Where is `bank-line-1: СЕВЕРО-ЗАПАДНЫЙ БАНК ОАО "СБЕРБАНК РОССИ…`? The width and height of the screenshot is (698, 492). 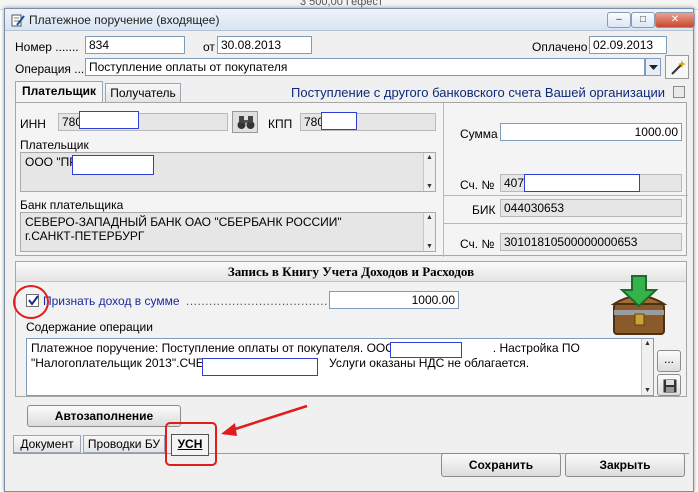
bank-line-1: СЕВЕРО-ЗАПАДНЫЙ БАНК ОАО "СБЕРБАНК РОССИ… is located at coordinates (183, 222).